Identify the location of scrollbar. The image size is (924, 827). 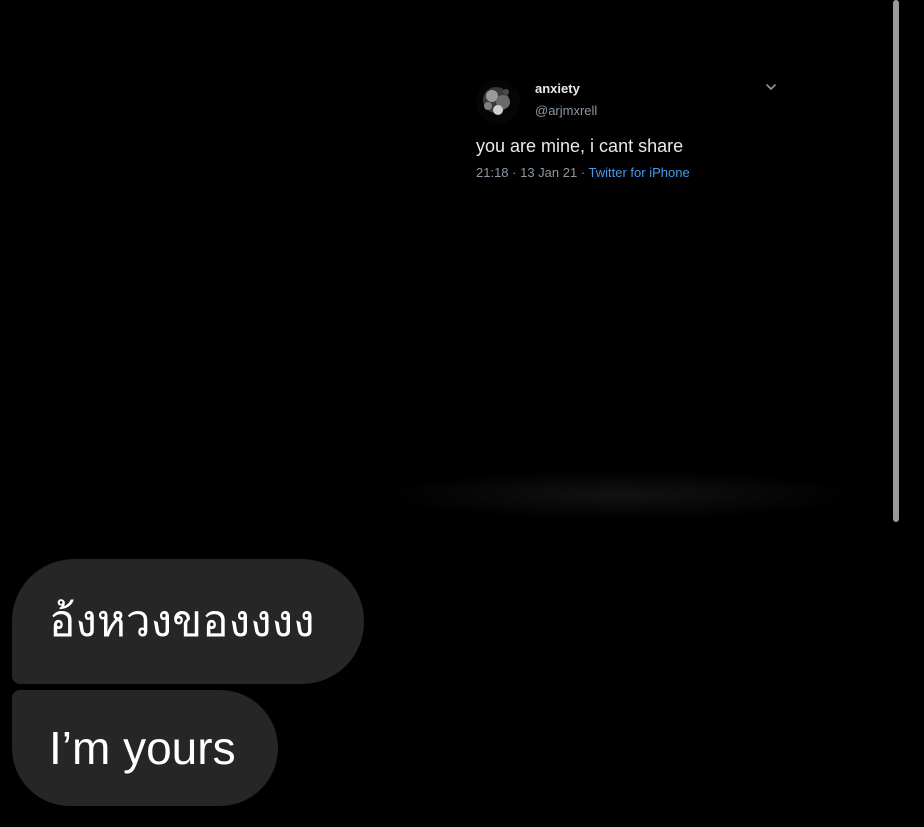
(896, 261).